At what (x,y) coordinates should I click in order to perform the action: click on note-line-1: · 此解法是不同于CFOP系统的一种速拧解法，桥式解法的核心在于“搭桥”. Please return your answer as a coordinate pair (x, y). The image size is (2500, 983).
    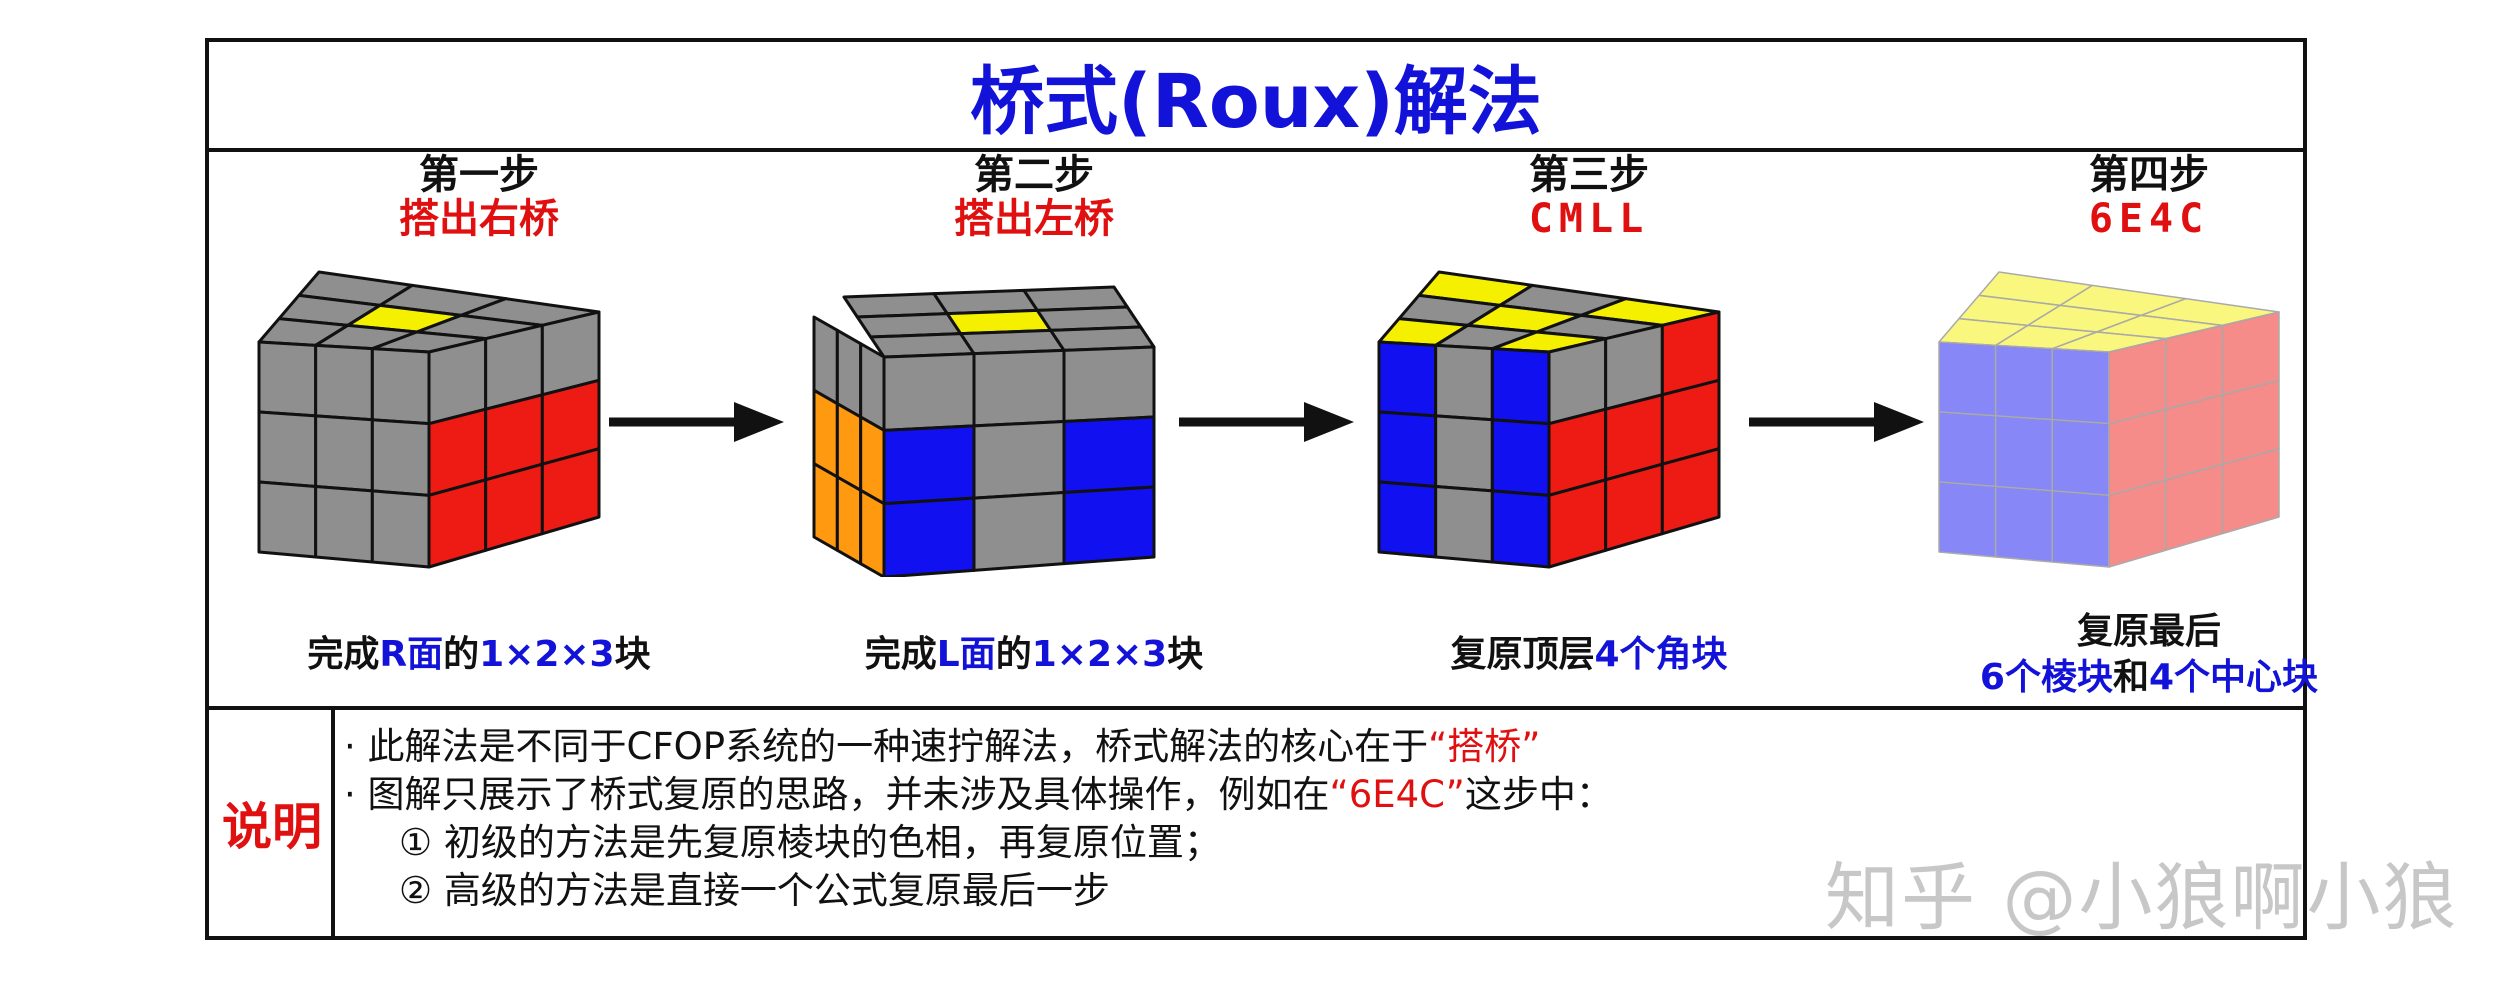
    Looking at the image, I should click on (942, 746).